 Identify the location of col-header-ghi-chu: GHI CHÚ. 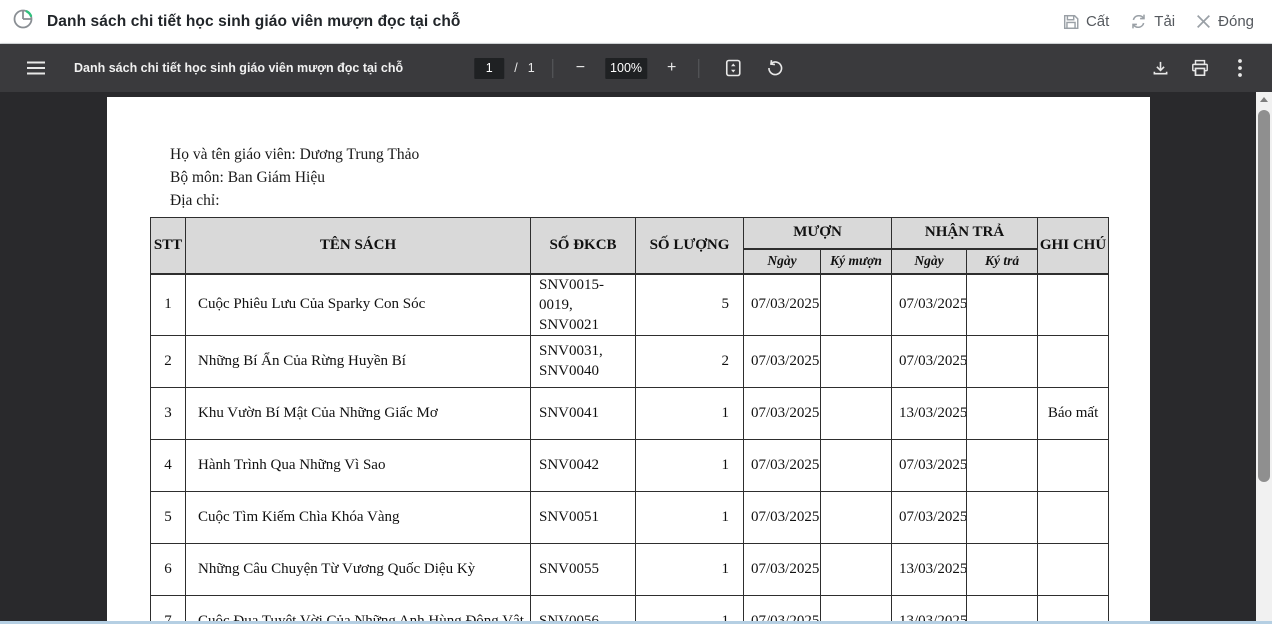
(1073, 246).